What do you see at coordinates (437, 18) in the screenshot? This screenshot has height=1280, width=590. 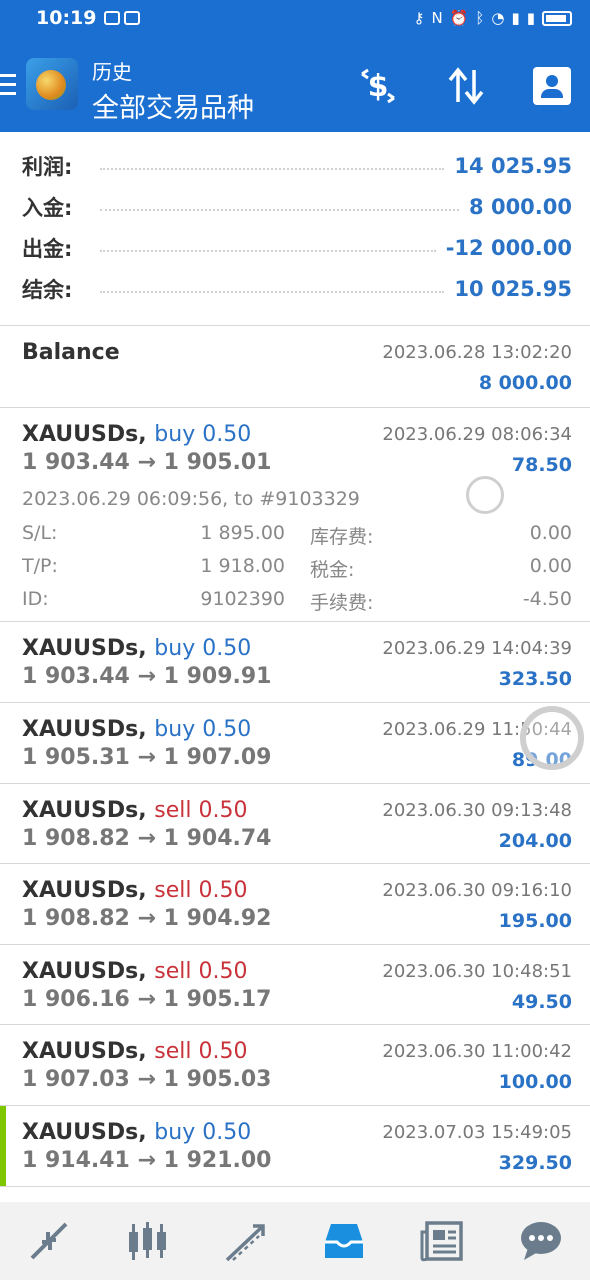 I see `nfc-icon: N` at bounding box center [437, 18].